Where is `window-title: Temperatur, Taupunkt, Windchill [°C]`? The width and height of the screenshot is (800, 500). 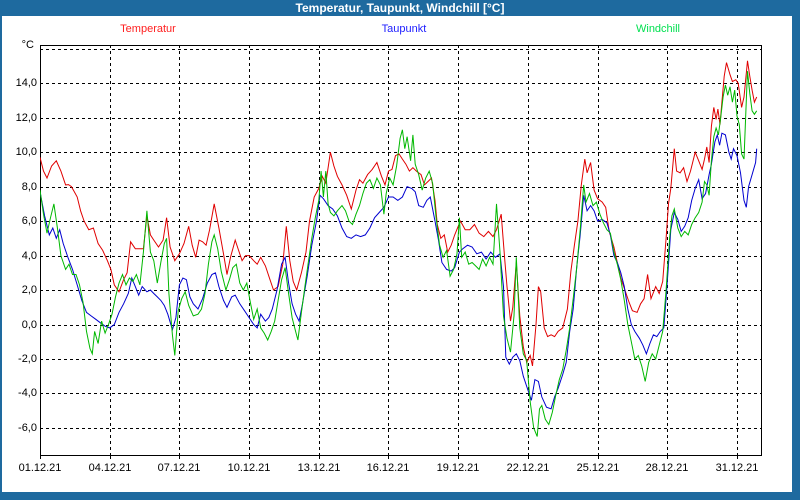
window-title: Temperatur, Taupunkt, Windchill [°C] is located at coordinates (400, 8).